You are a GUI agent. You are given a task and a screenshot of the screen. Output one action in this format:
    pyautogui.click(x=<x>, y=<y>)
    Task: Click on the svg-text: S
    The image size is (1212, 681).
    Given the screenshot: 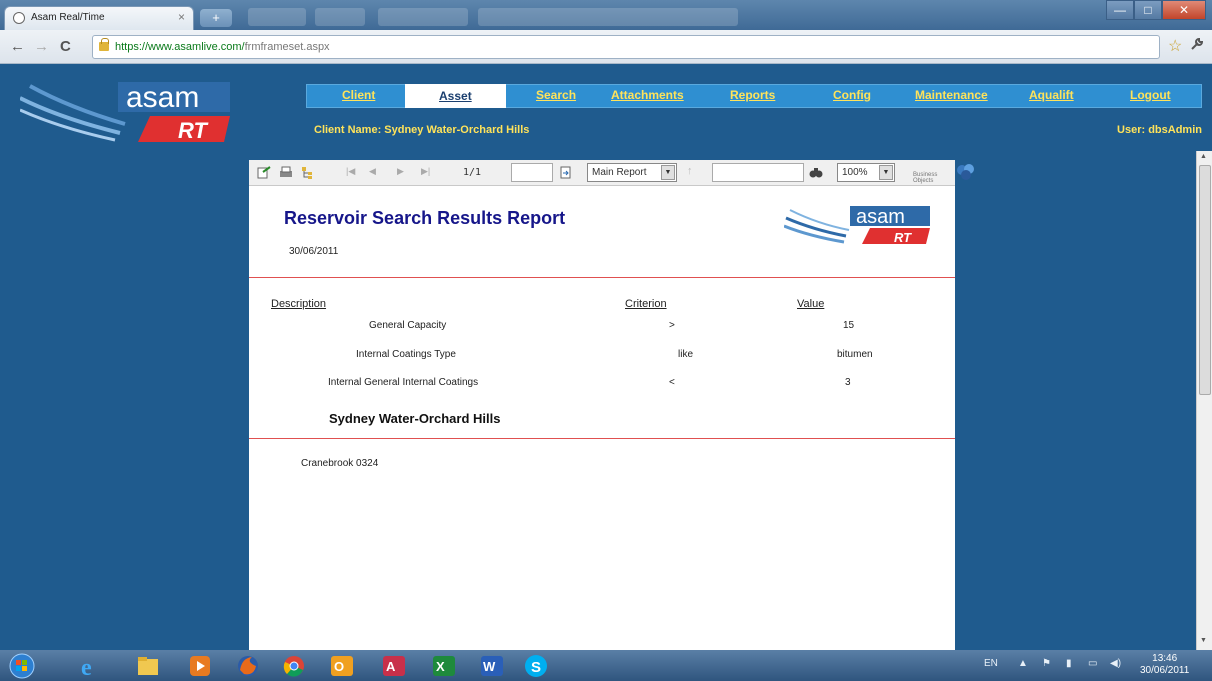 What is the action you would take?
    pyautogui.click(x=536, y=667)
    